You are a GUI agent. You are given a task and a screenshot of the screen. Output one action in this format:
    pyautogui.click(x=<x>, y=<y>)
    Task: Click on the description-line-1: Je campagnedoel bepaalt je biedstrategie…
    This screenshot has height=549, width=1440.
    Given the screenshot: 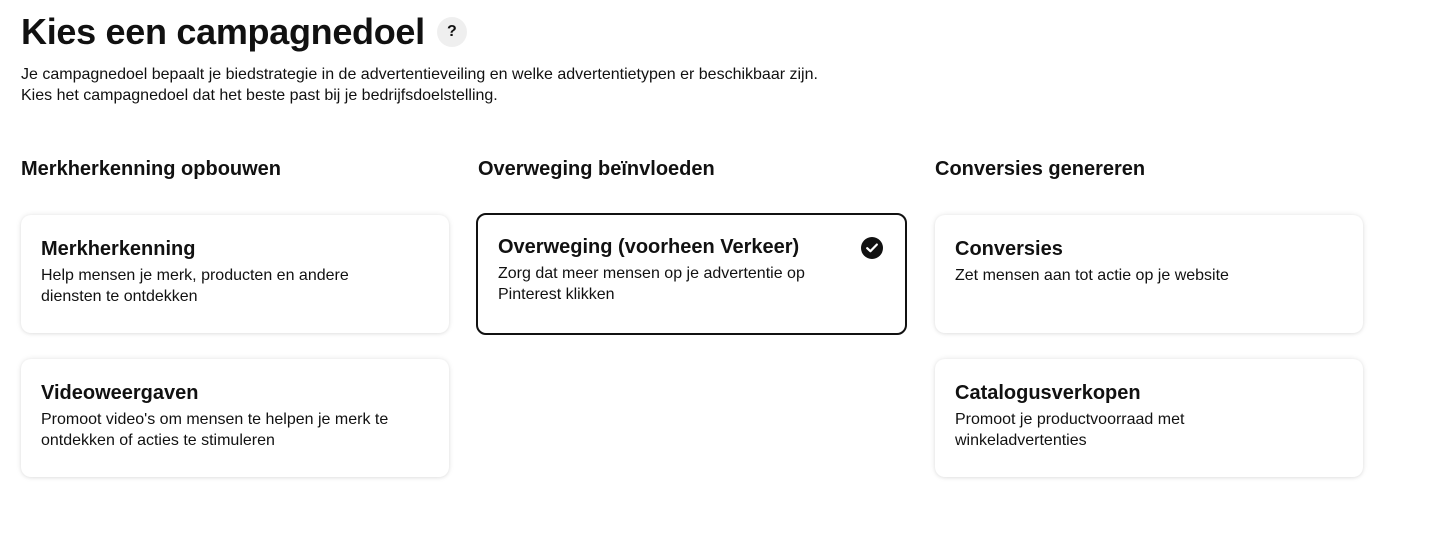 What is the action you would take?
    pyautogui.click(x=419, y=74)
    